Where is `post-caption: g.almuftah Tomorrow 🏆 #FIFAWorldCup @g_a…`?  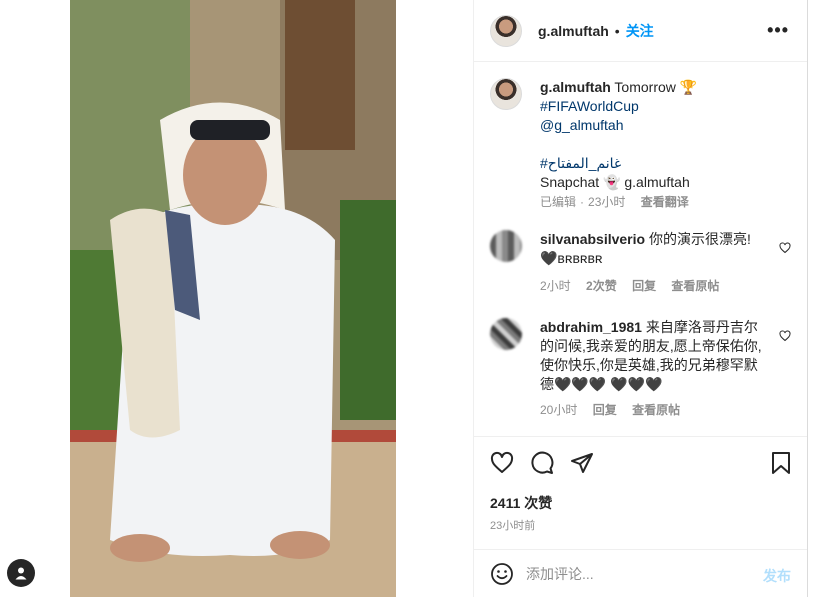
post-caption: g.almuftah Tomorrow 🏆 #FIFAWorldCup @g_a… is located at coordinates (640, 144).